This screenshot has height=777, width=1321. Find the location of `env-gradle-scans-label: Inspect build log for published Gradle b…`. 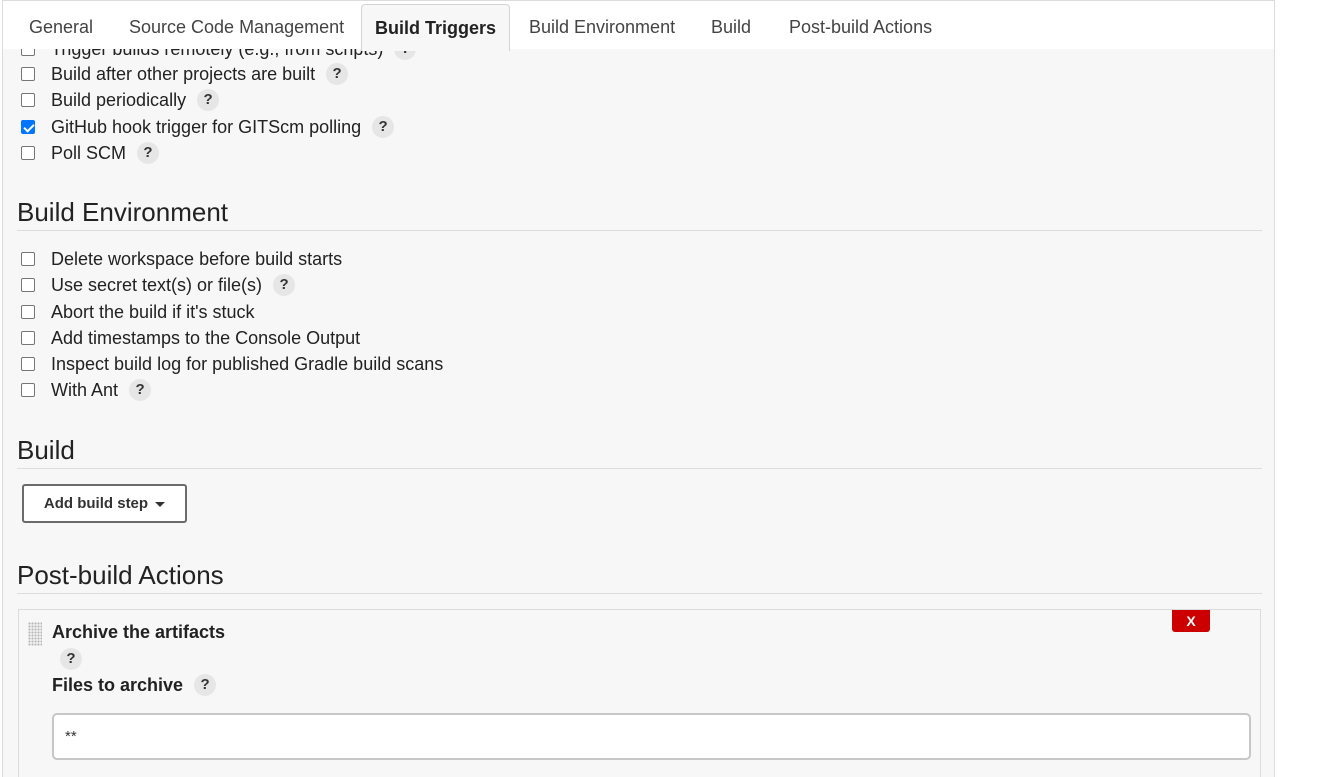

env-gradle-scans-label: Inspect build log for published Gradle b… is located at coordinates (247, 363).